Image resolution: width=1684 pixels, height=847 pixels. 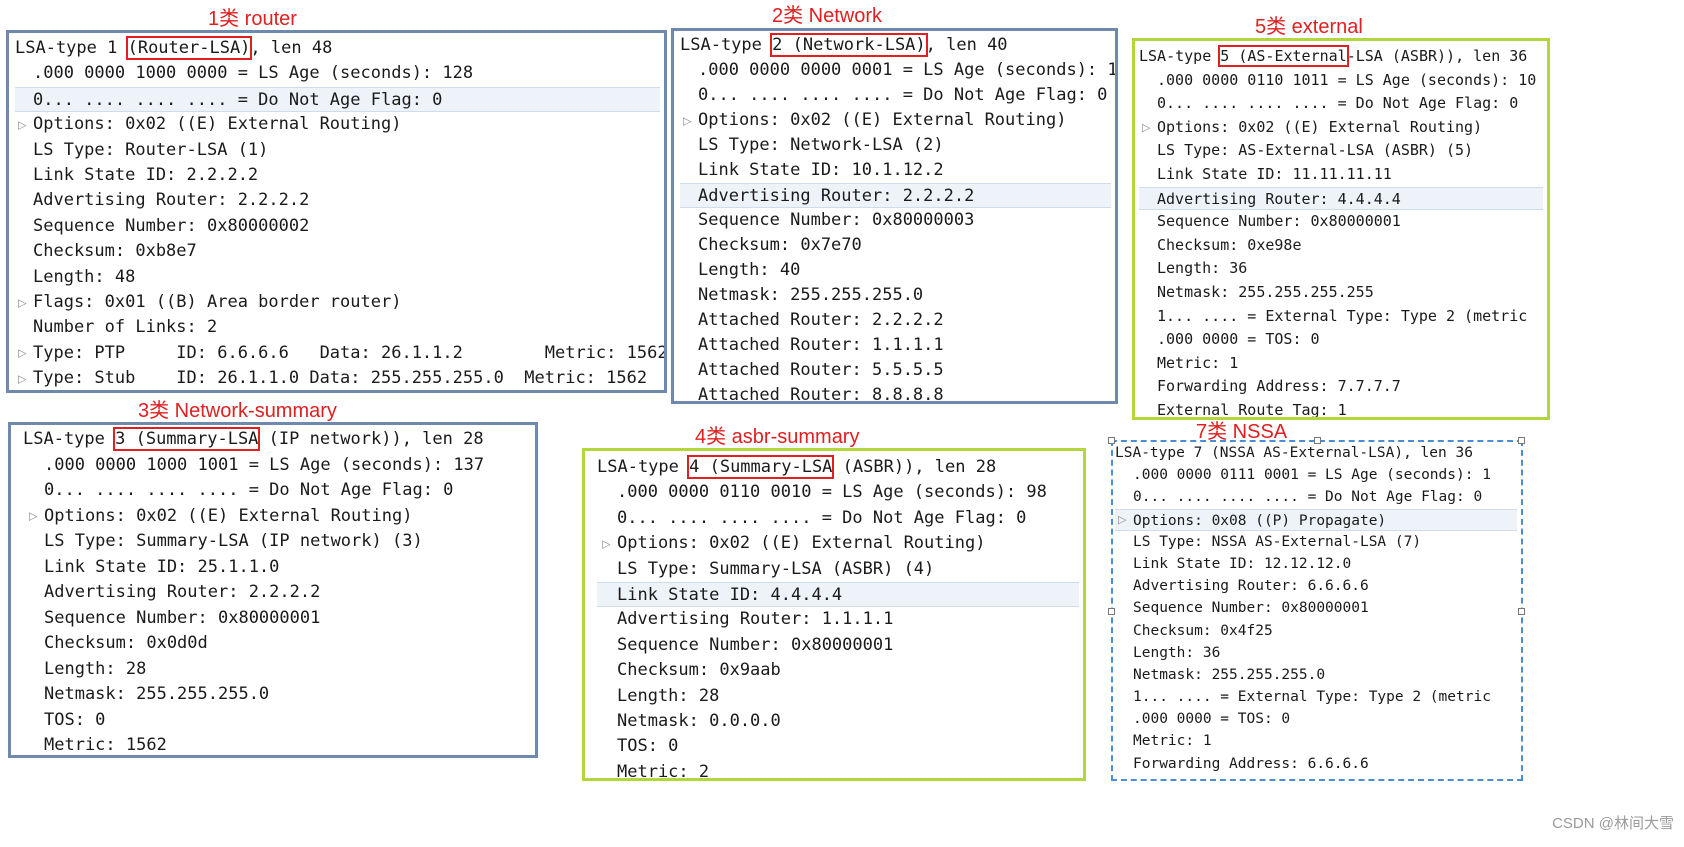 What do you see at coordinates (895, 220) in the screenshot?
I see `field-row: Sequence Number: 0x80000003` at bounding box center [895, 220].